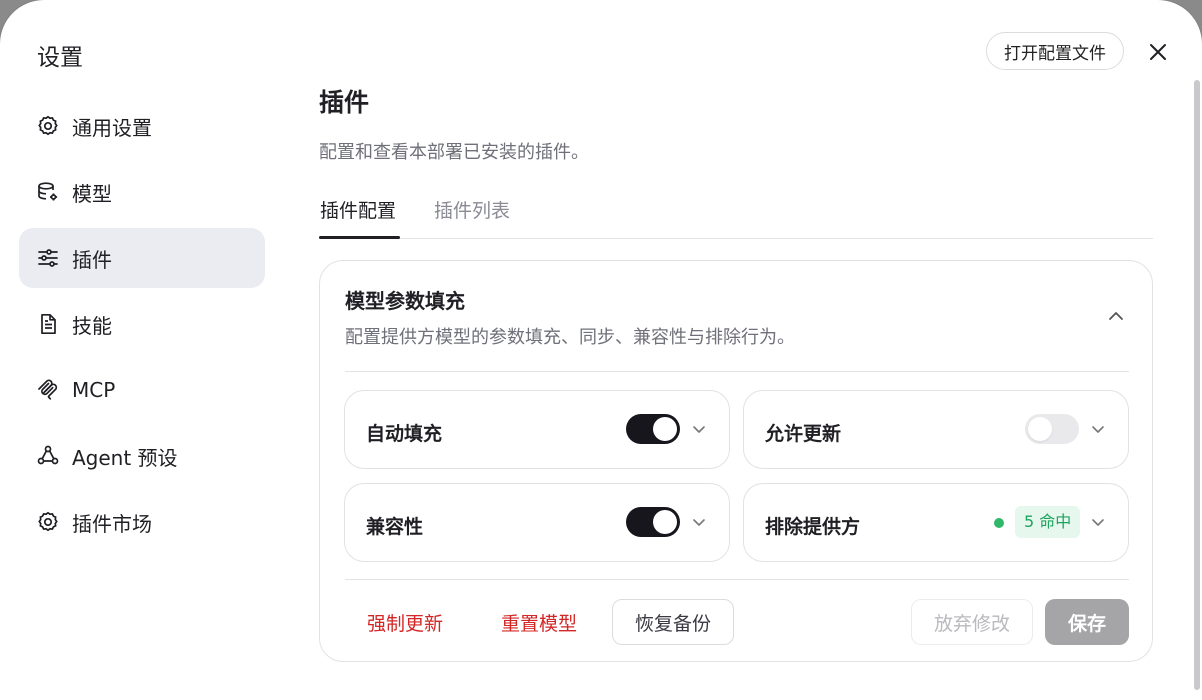  I want to click on card-description: 配置提供方模型的参数填充、同步、兼容性与排除行为。, so click(570, 337).